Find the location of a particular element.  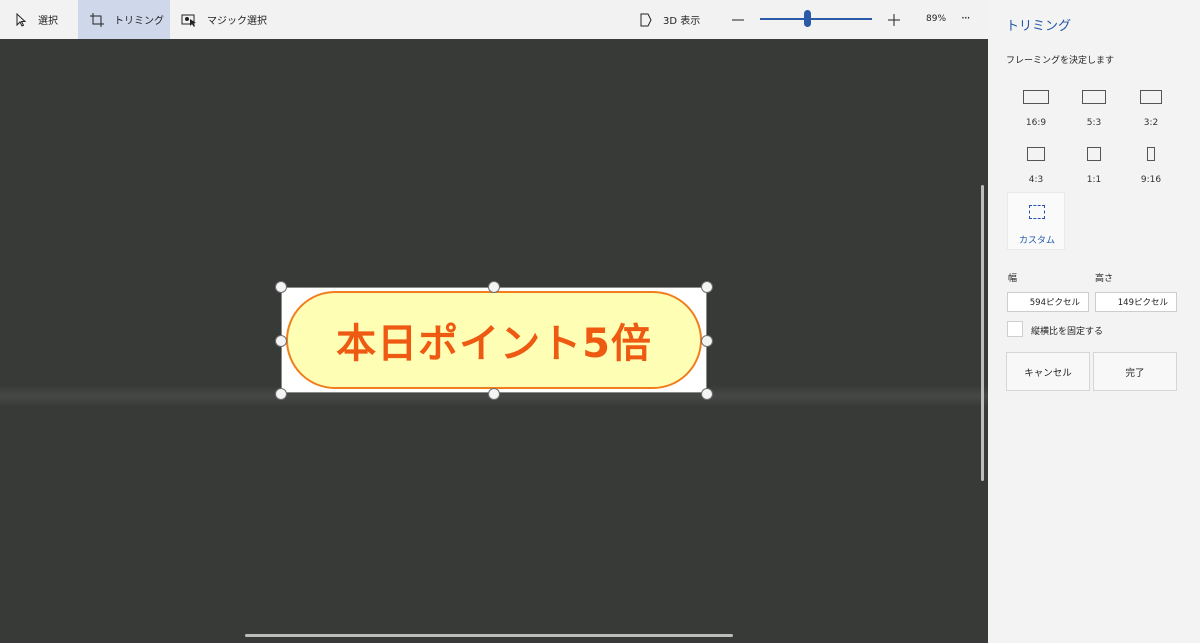

zoom-out-button is located at coordinates (738, 20).